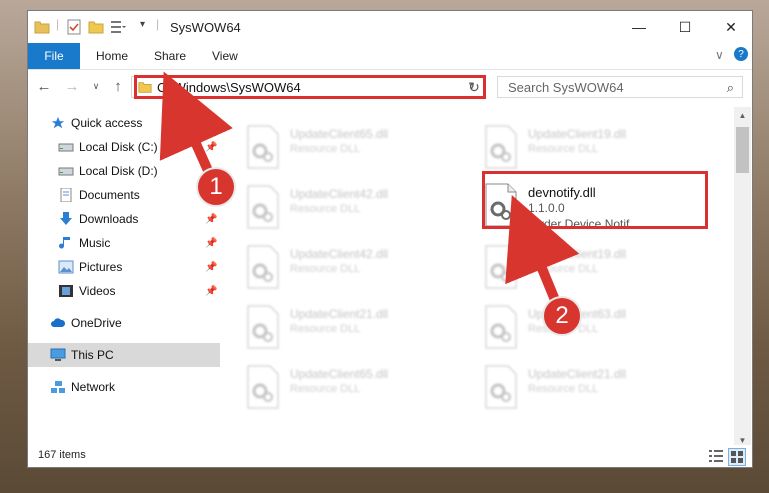 This screenshot has height=493, width=769. Describe the element at coordinates (96, 27) in the screenshot. I see `new-folder-icon` at that location.